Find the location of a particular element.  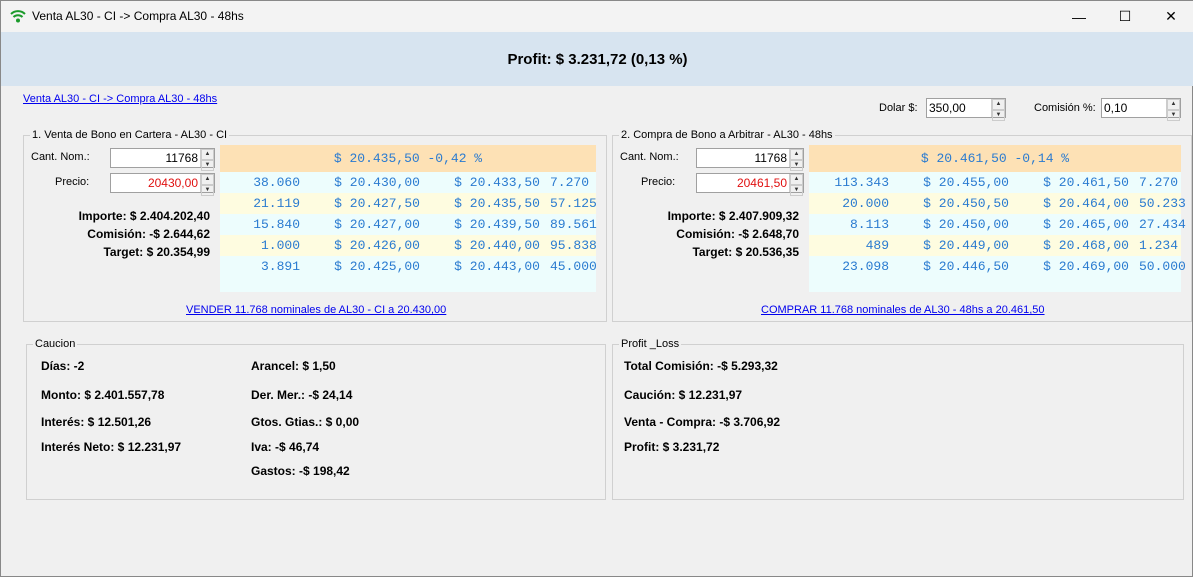

close-button: ✕ is located at coordinates (1170, 16).